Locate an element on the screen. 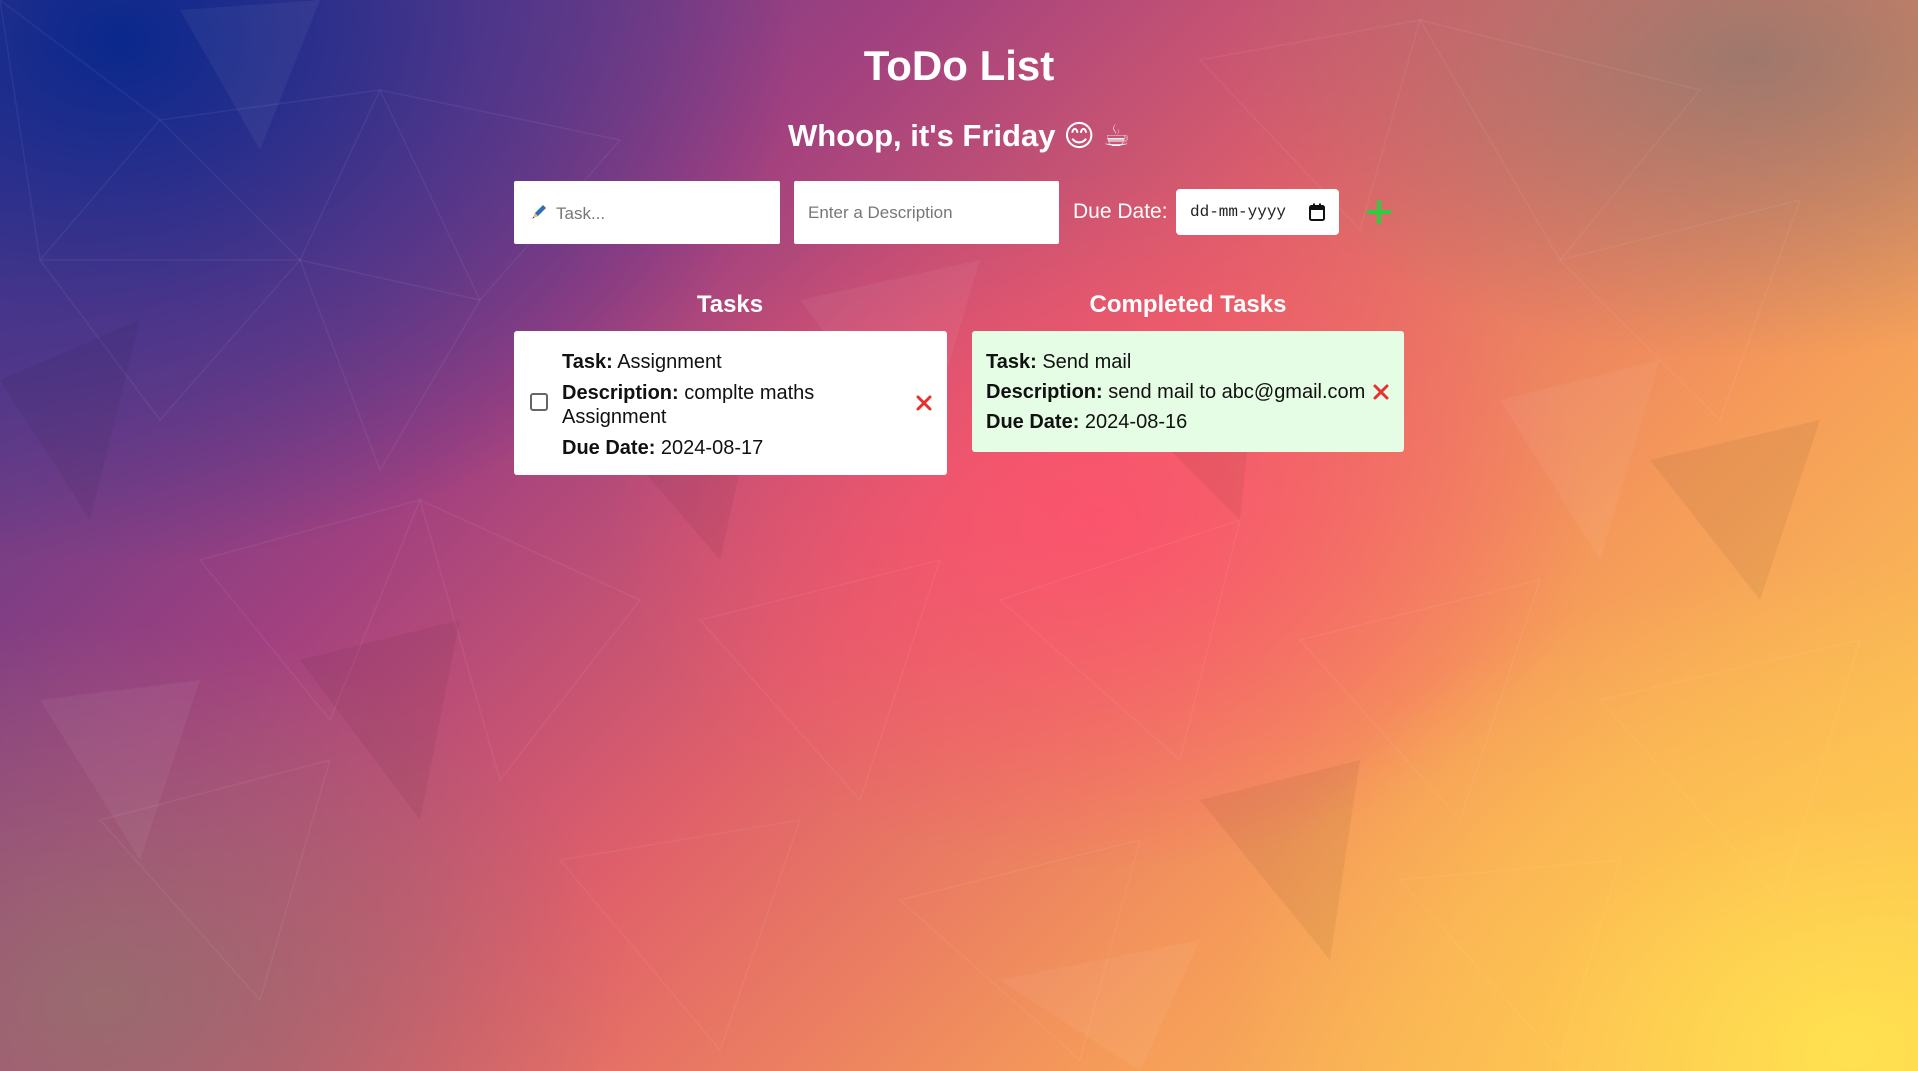  greeting-emojis: 😊 ☕ is located at coordinates (1096, 136).